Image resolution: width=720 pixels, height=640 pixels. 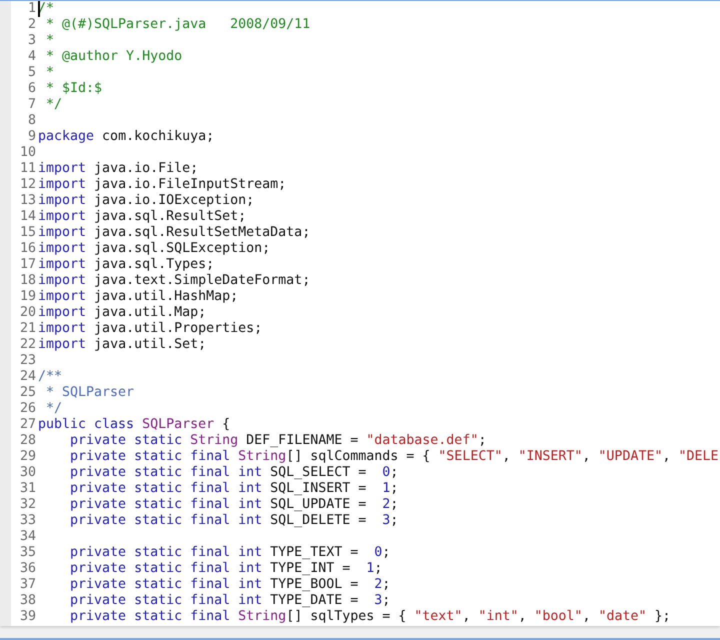 What do you see at coordinates (233, 473) in the screenshot?
I see `code-line: private static final int SQL_SELECT = 0;` at bounding box center [233, 473].